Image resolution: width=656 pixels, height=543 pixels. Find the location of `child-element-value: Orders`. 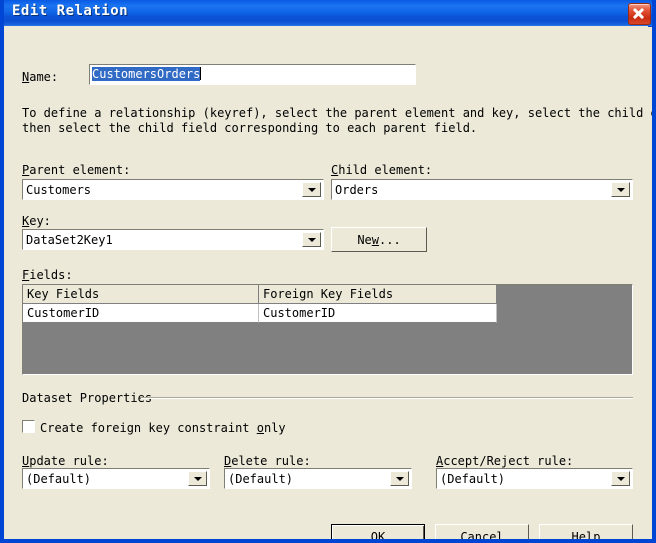

child-element-value: Orders is located at coordinates (357, 190).